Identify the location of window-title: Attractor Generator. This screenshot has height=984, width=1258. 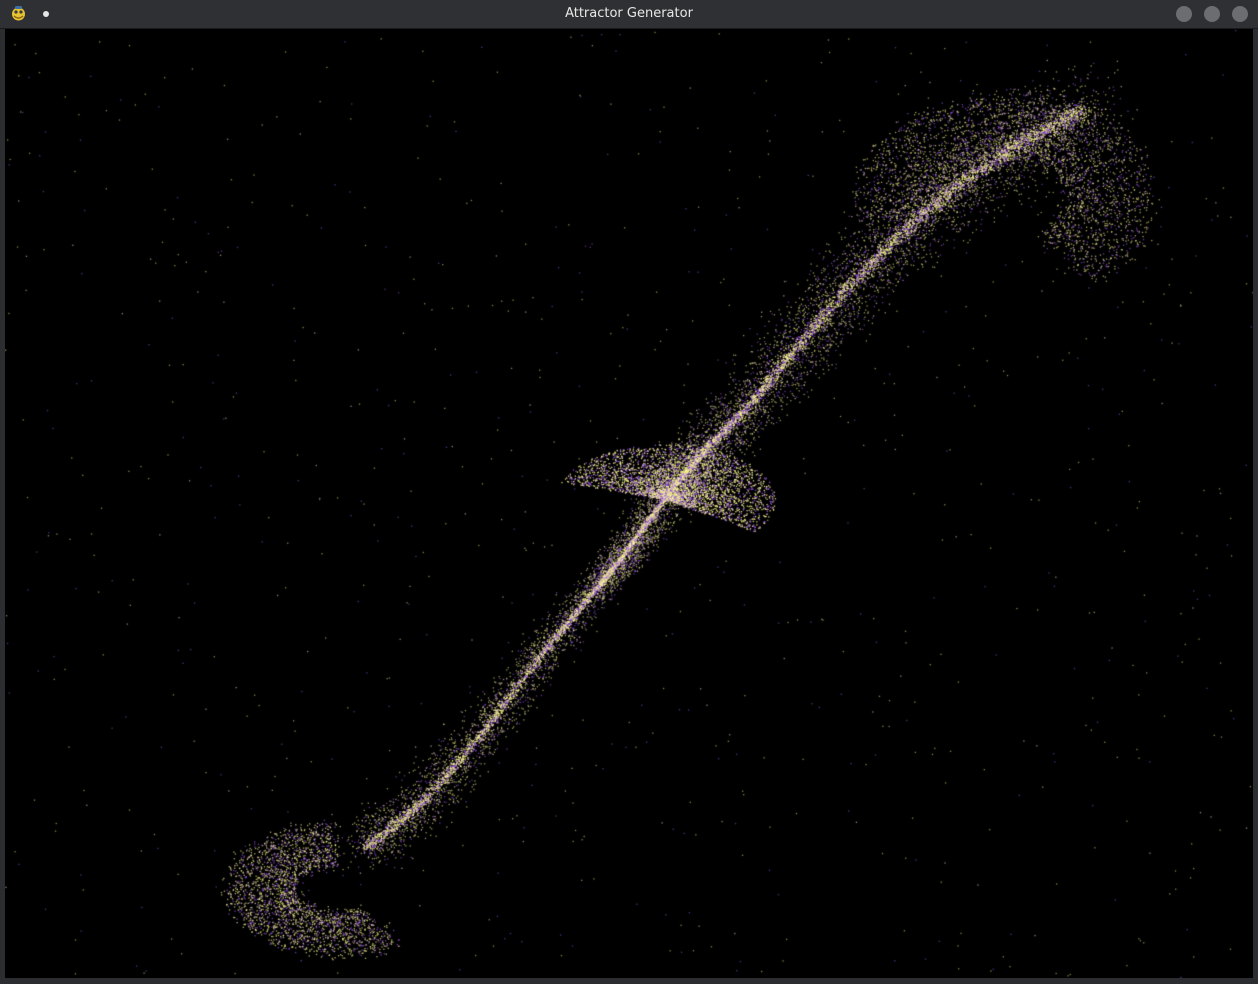
(629, 13).